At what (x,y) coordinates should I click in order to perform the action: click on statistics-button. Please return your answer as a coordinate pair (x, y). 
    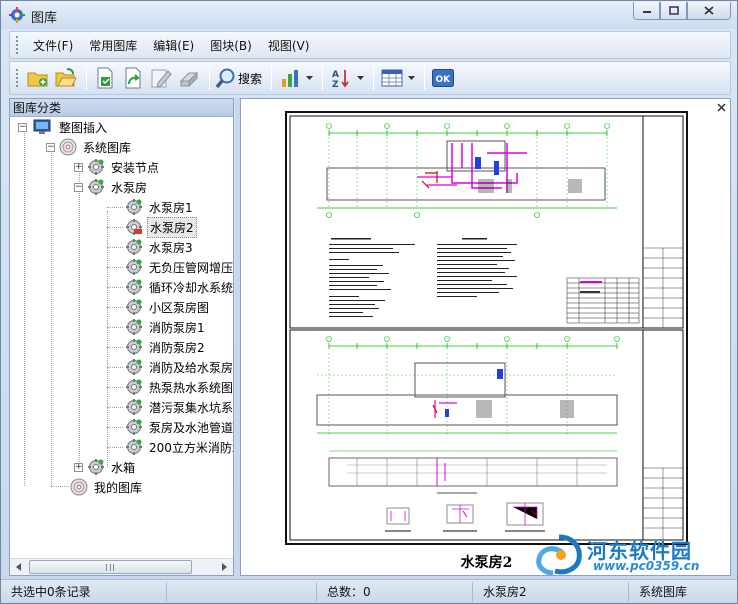
    Looking at the image, I should click on (290, 78).